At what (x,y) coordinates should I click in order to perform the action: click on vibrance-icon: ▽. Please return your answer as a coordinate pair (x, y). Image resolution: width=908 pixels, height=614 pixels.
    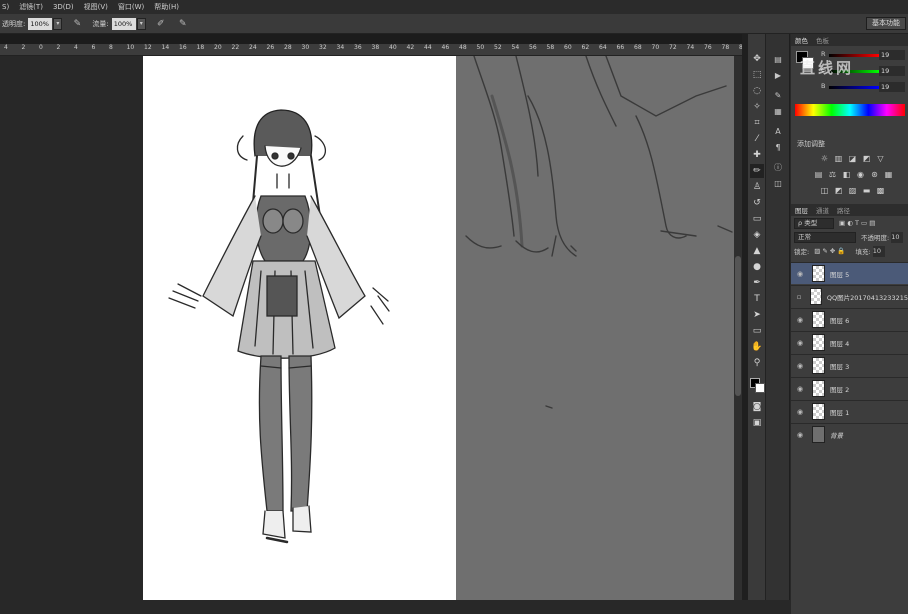
    Looking at the image, I should click on (880, 159).